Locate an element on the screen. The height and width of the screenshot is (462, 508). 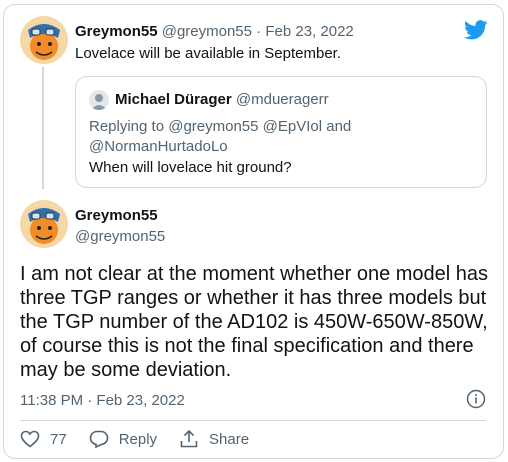
tweet-timestamp: 11:38 PM · Feb 23, 2022 is located at coordinates (102, 400).